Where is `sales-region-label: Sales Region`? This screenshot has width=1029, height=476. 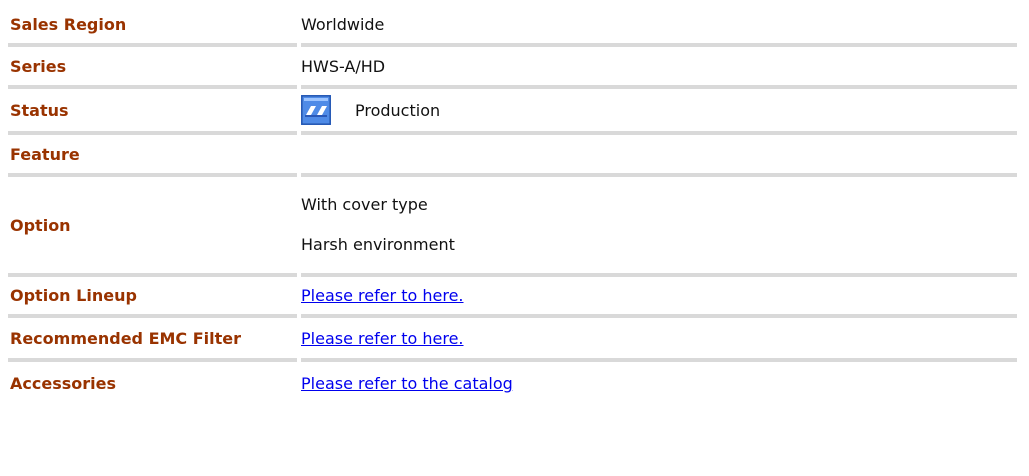 sales-region-label: Sales Region is located at coordinates (152, 26).